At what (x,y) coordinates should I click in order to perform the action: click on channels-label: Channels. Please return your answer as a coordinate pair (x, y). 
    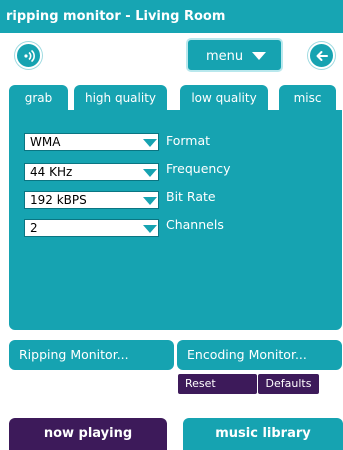
    Looking at the image, I should click on (195, 224).